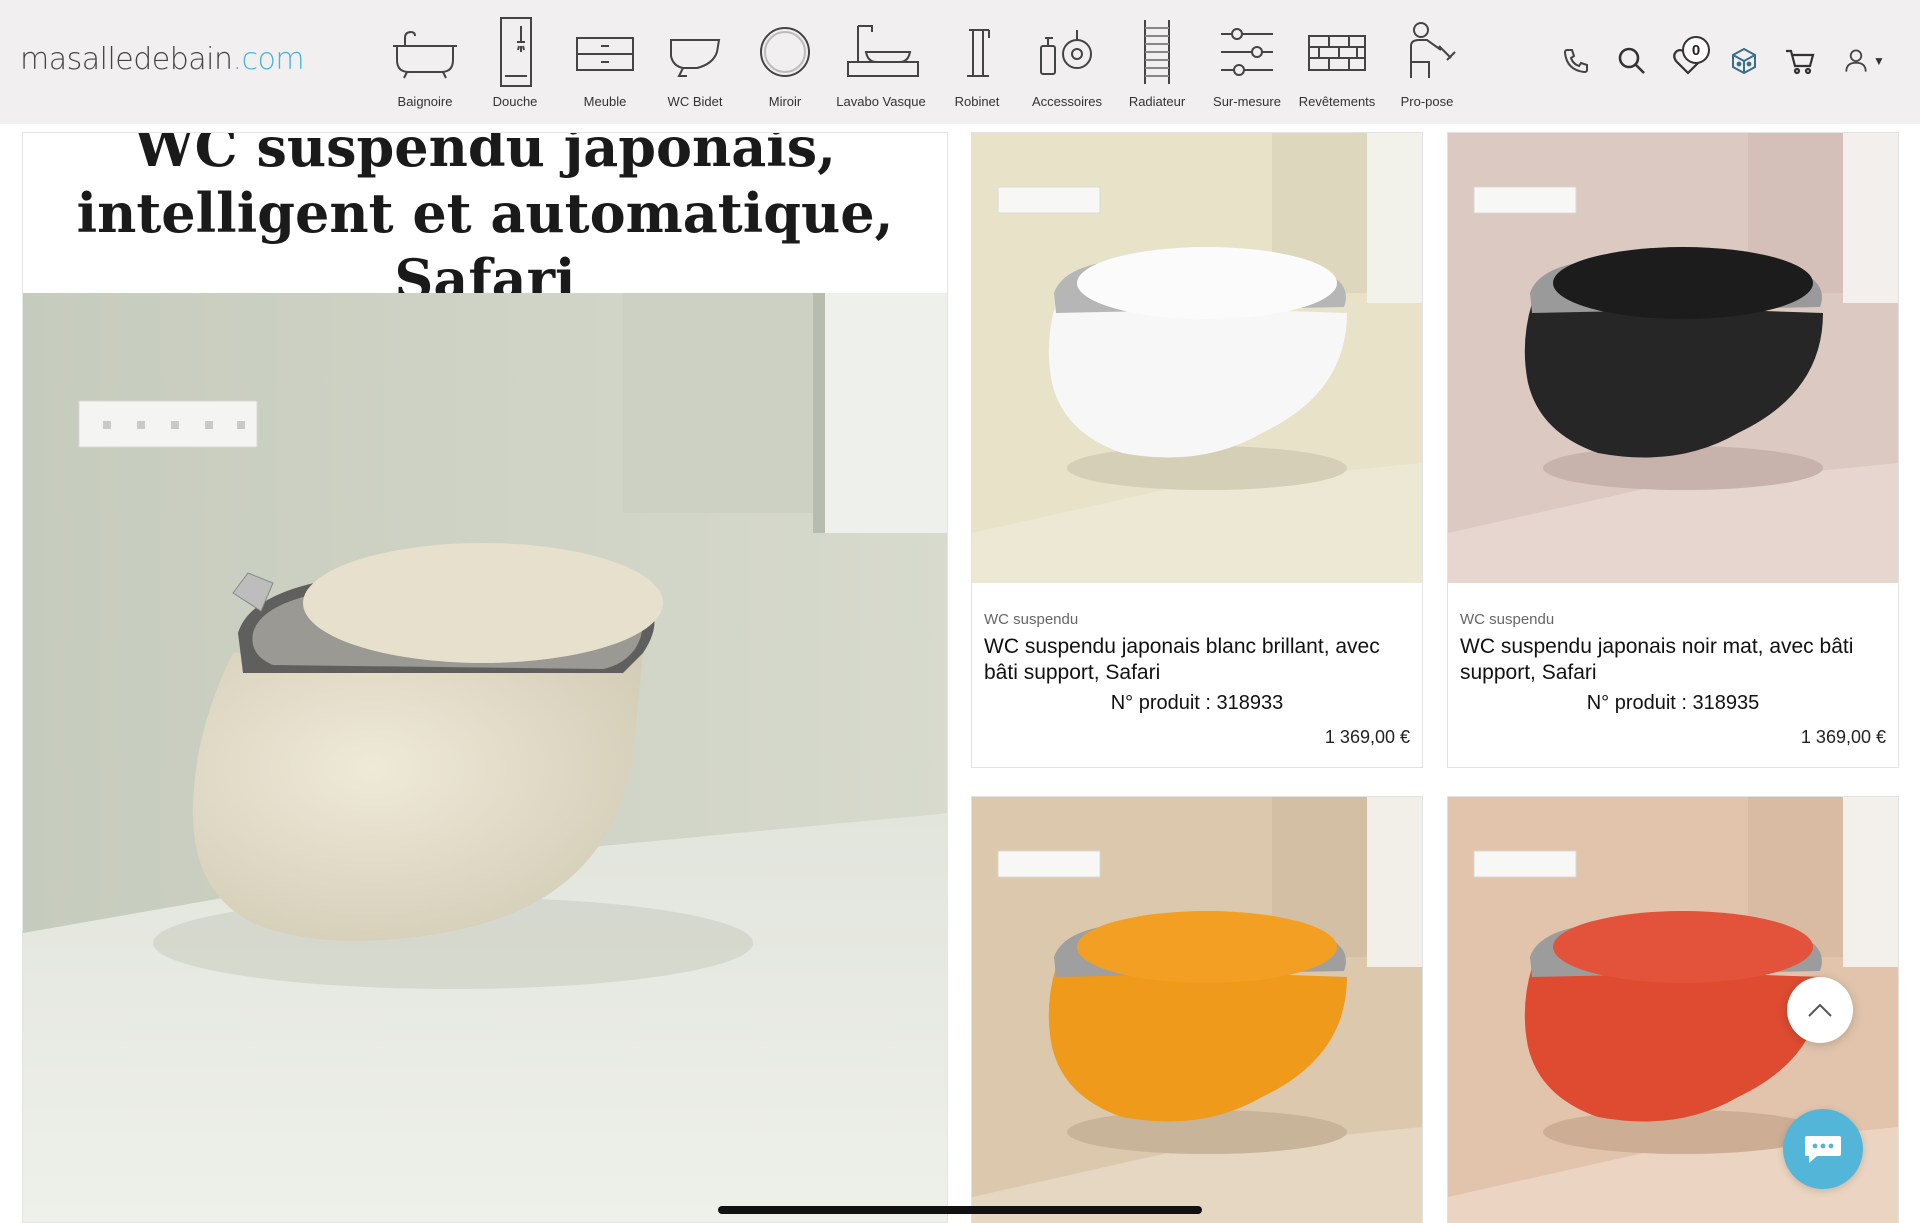  I want to click on nav-label: Accessoires, so click(1067, 101).